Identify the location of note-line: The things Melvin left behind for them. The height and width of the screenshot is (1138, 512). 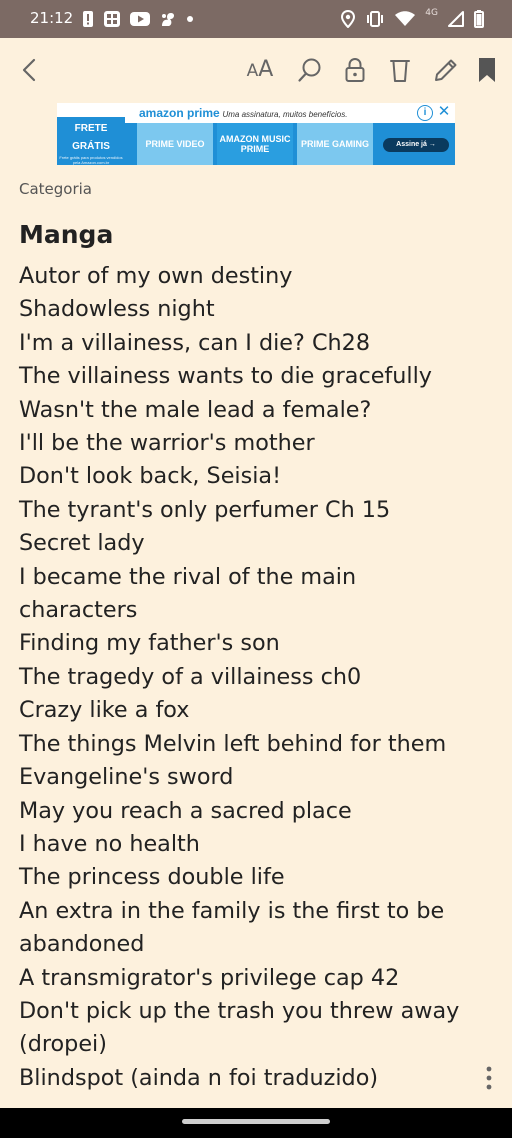
(254, 744).